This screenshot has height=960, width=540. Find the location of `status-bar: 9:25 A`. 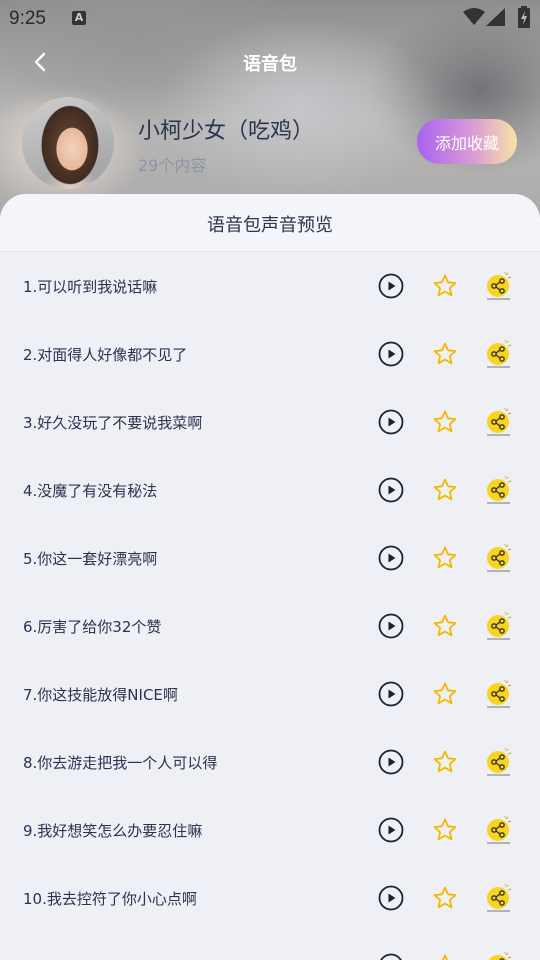

status-bar: 9:25 A is located at coordinates (270, 18).